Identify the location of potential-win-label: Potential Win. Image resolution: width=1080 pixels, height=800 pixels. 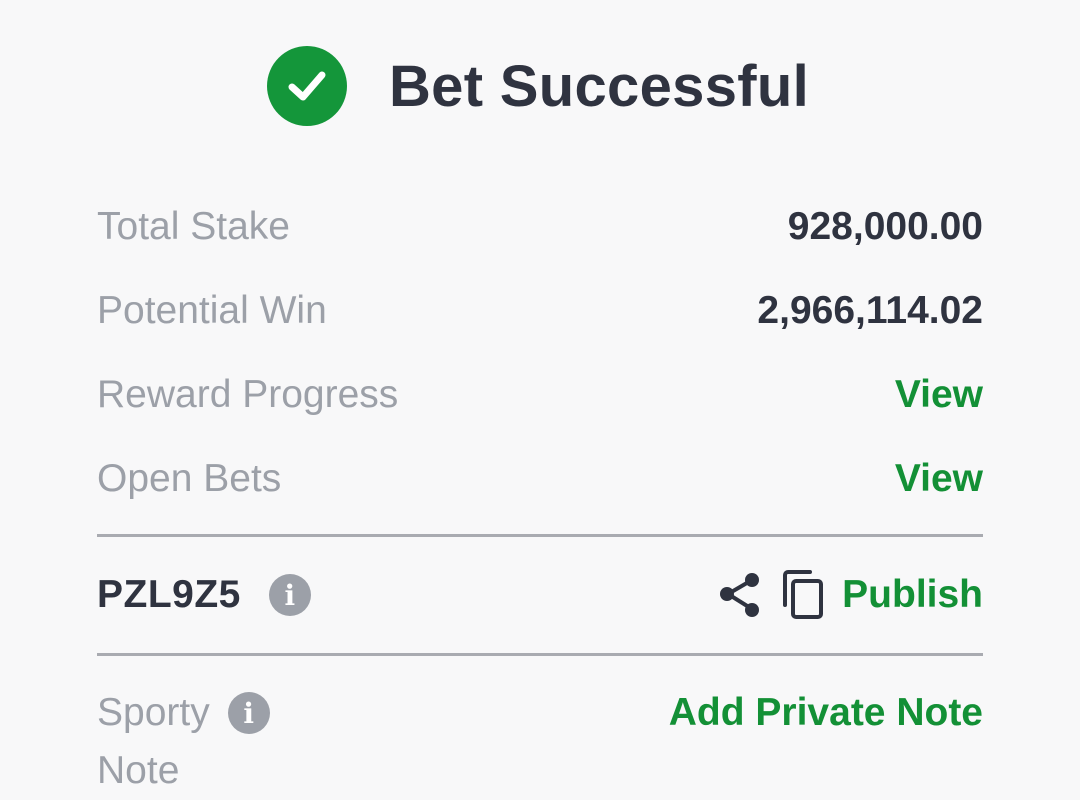
(212, 310).